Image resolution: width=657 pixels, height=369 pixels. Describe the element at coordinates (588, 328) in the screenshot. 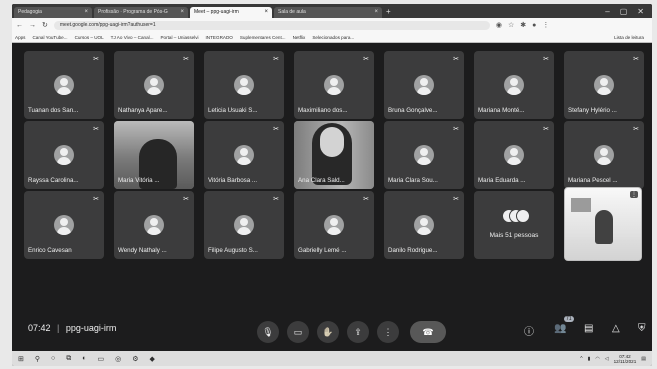

I see `chat-icon: ▤` at that location.